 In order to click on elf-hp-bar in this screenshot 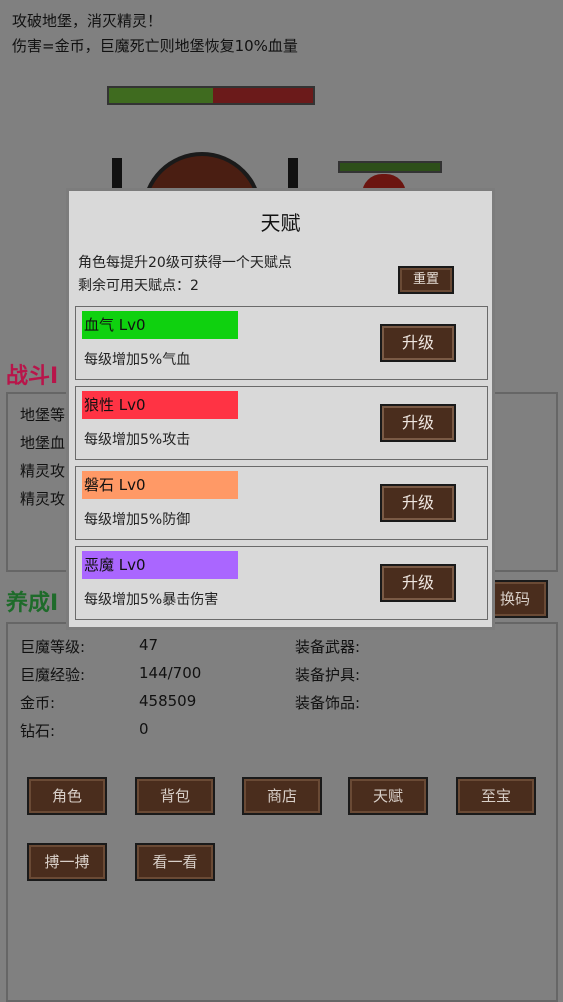, I will do `click(390, 167)`.